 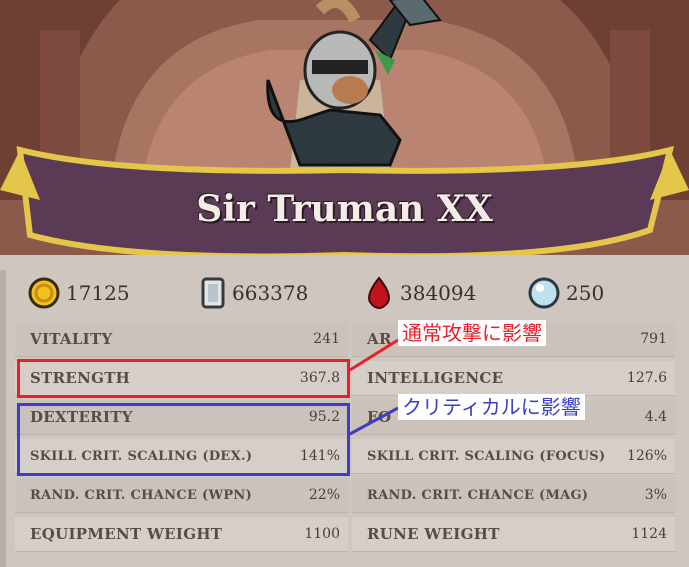 What do you see at coordinates (472, 333) in the screenshot?
I see `red-annotation: 通常攻撃に影響` at bounding box center [472, 333].